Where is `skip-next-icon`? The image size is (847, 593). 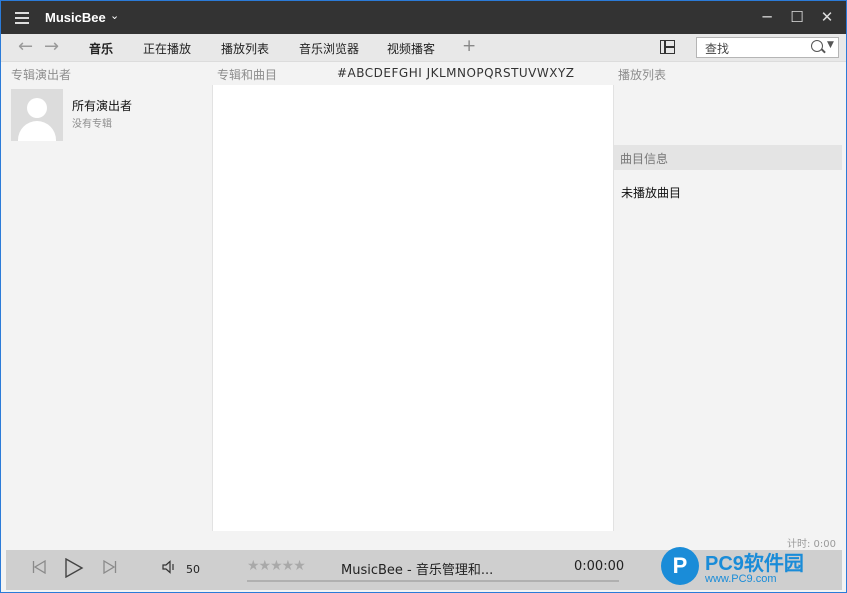 skip-next-icon is located at coordinates (110, 567).